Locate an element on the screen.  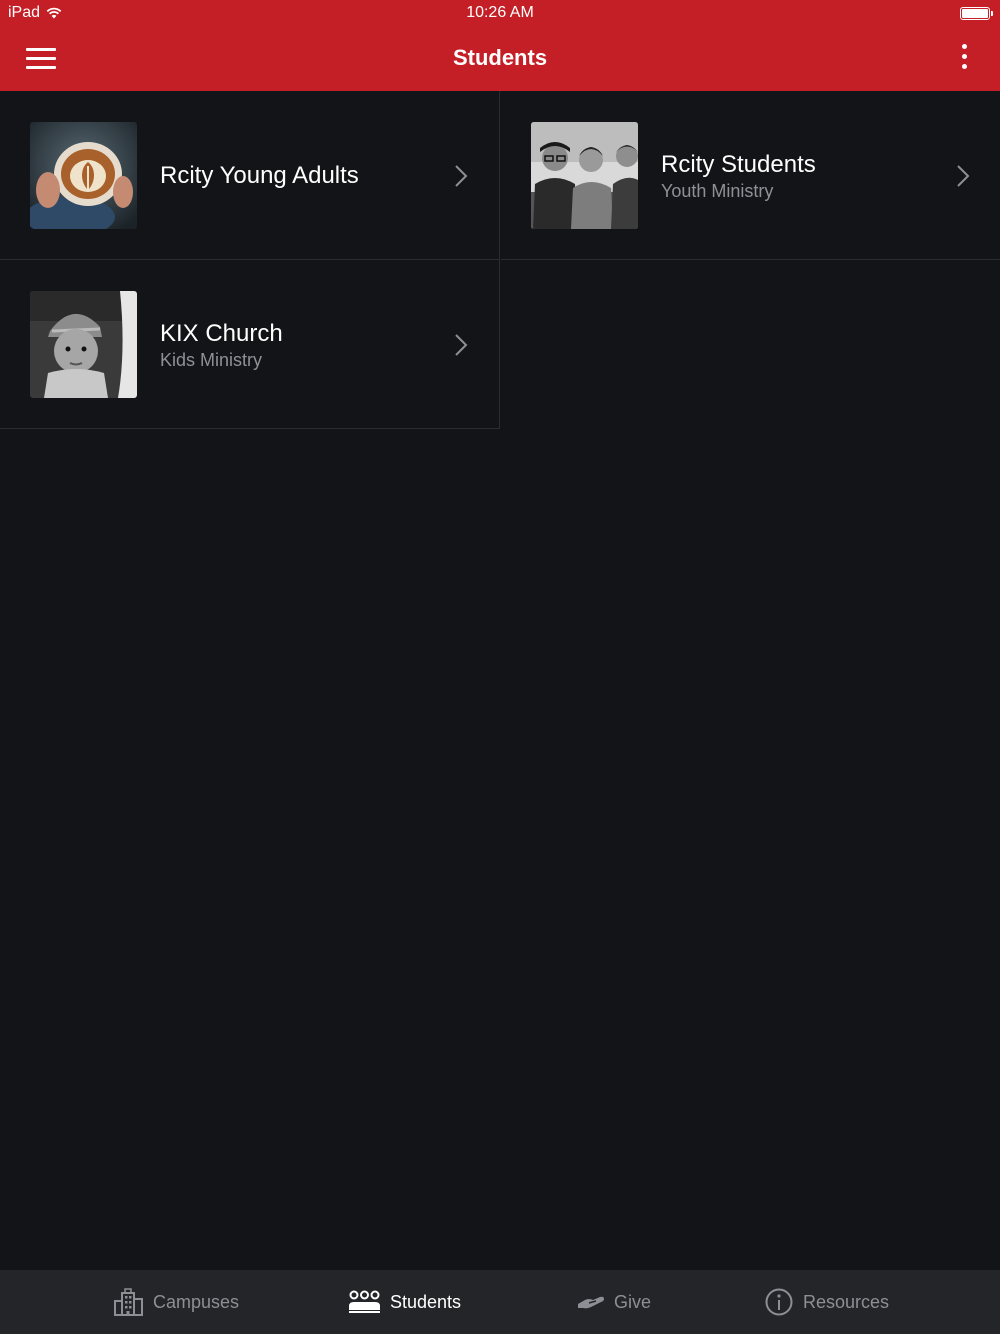
page-title: Students is located at coordinates (500, 57).